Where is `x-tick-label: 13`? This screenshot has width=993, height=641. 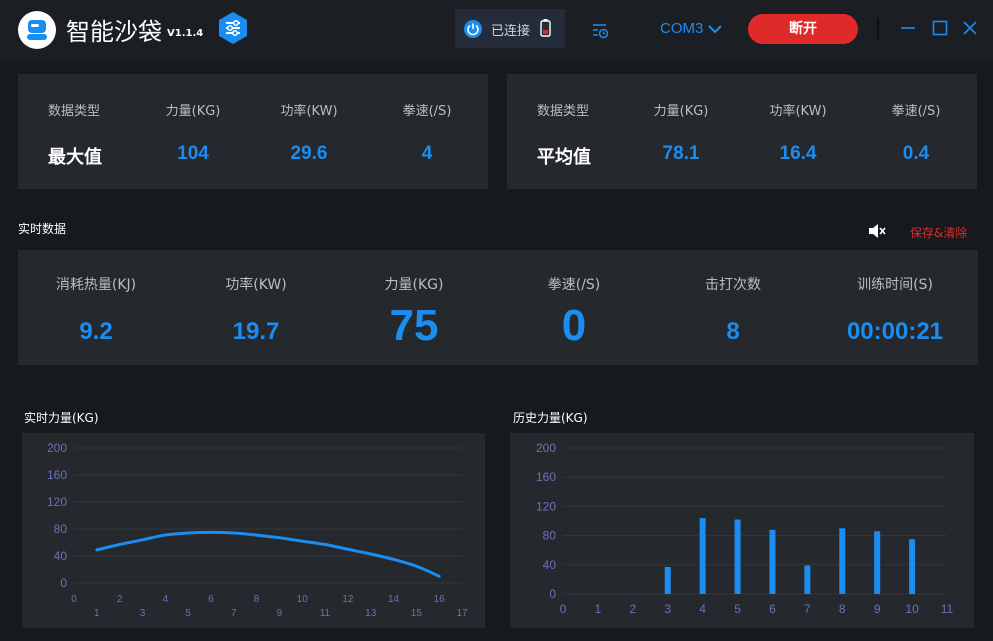
x-tick-label: 13 is located at coordinates (371, 613).